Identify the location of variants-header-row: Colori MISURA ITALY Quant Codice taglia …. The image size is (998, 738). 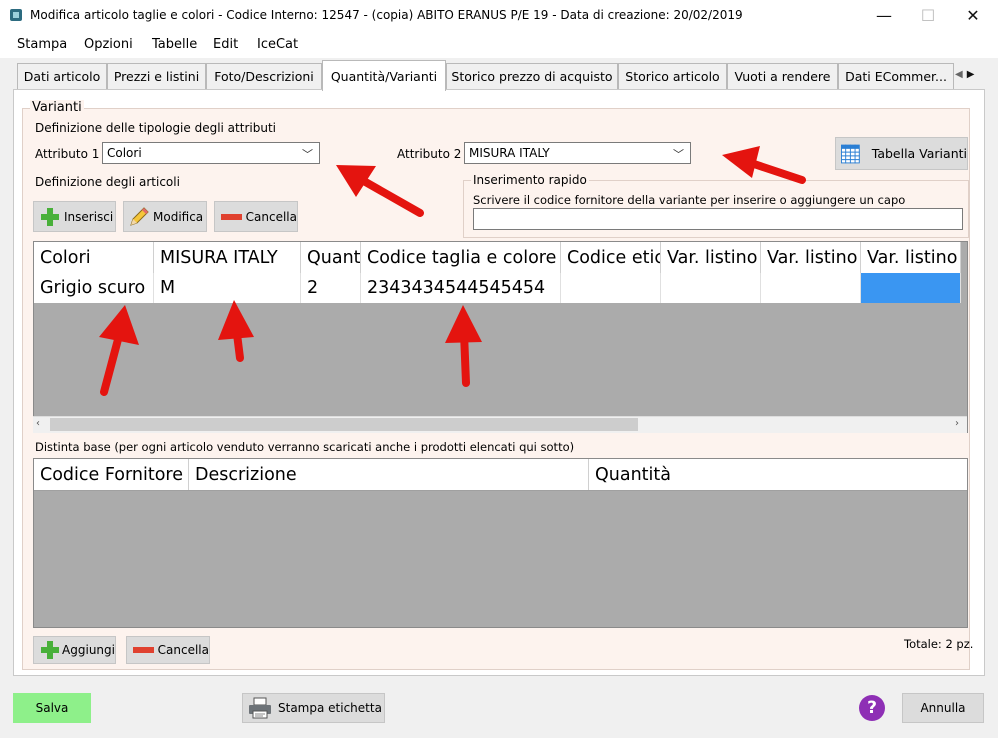
(497, 258).